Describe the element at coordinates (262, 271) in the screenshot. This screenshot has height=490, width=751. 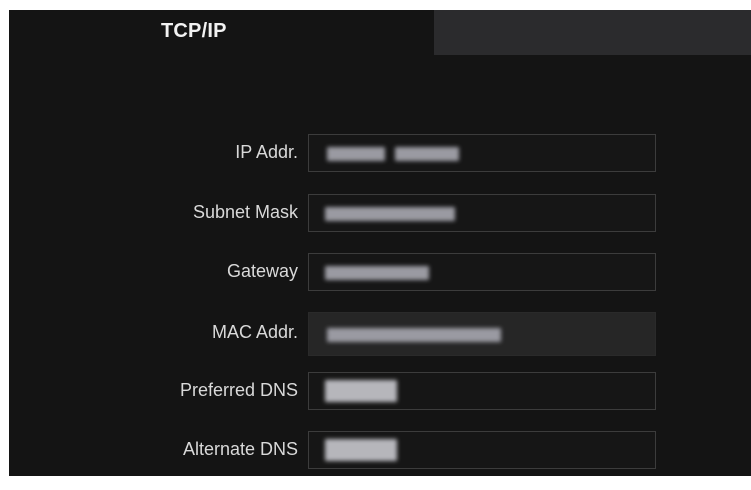
I see `gateway-label: Gateway` at that location.